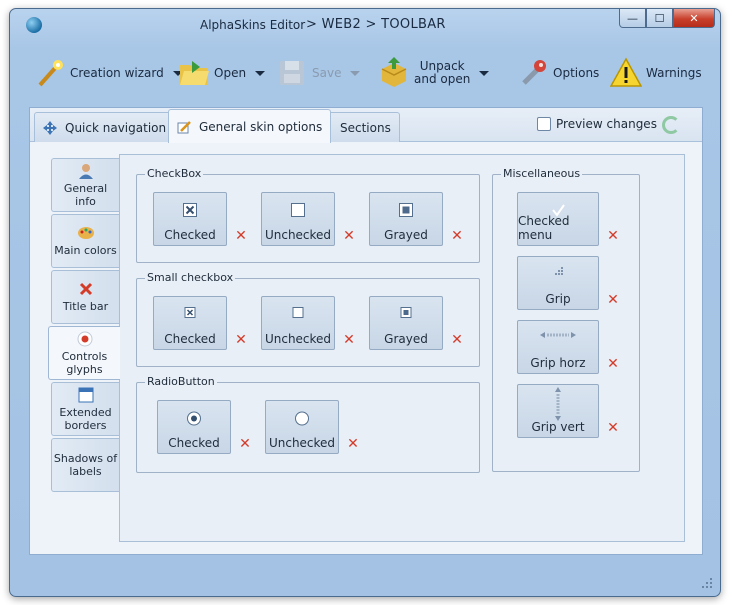 This screenshot has height=605, width=732. What do you see at coordinates (558, 299) in the screenshot?
I see `grip-label: Grip` at bounding box center [558, 299].